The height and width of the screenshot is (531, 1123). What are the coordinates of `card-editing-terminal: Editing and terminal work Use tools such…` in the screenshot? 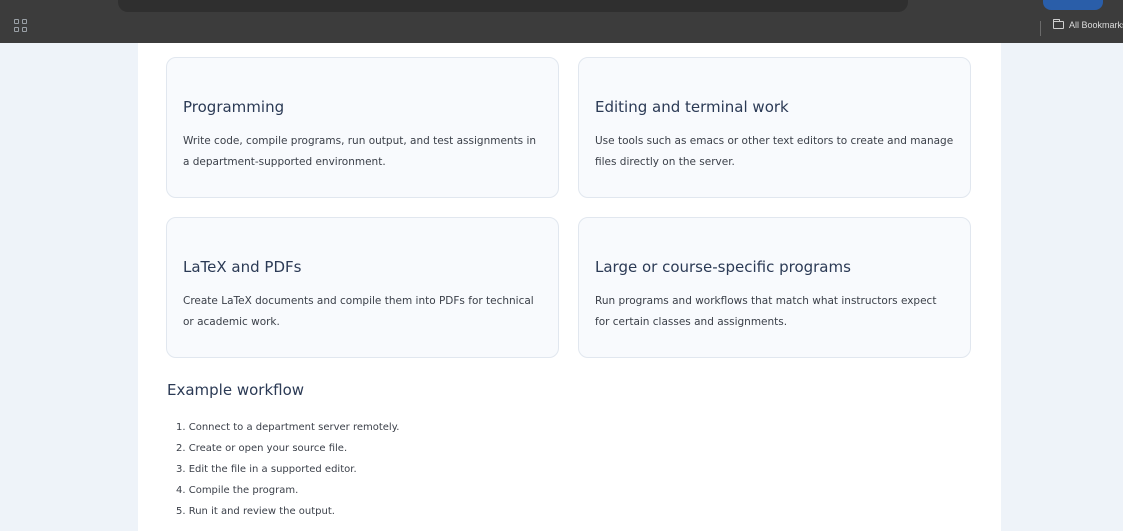 It's located at (774, 127).